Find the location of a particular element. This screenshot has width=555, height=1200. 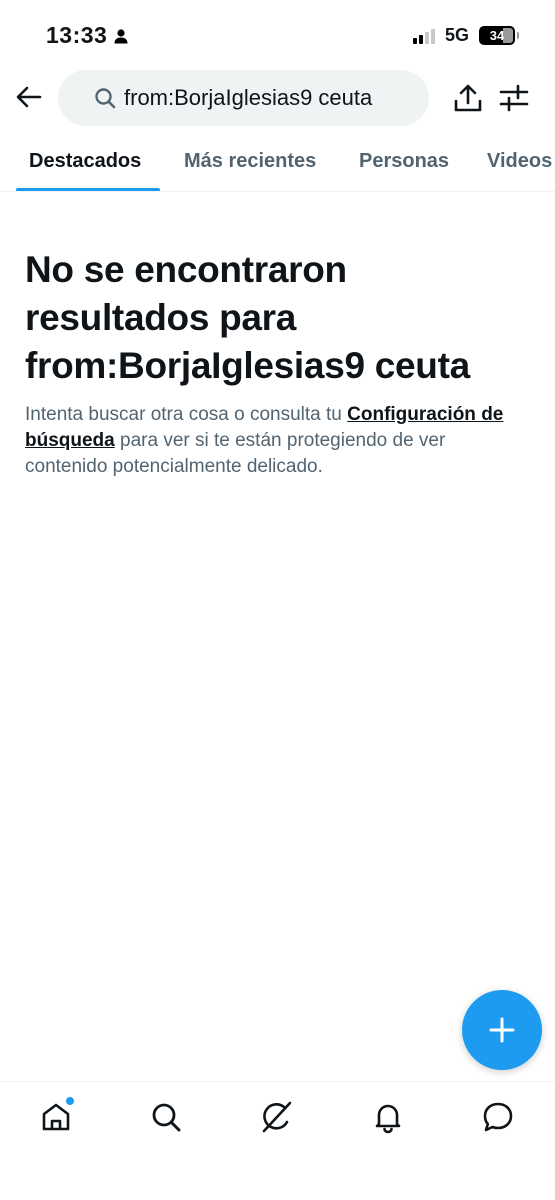

arrow-left-icon is located at coordinates (29, 97).